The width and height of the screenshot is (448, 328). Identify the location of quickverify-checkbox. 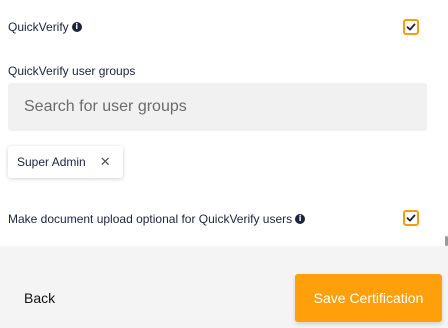
(411, 27).